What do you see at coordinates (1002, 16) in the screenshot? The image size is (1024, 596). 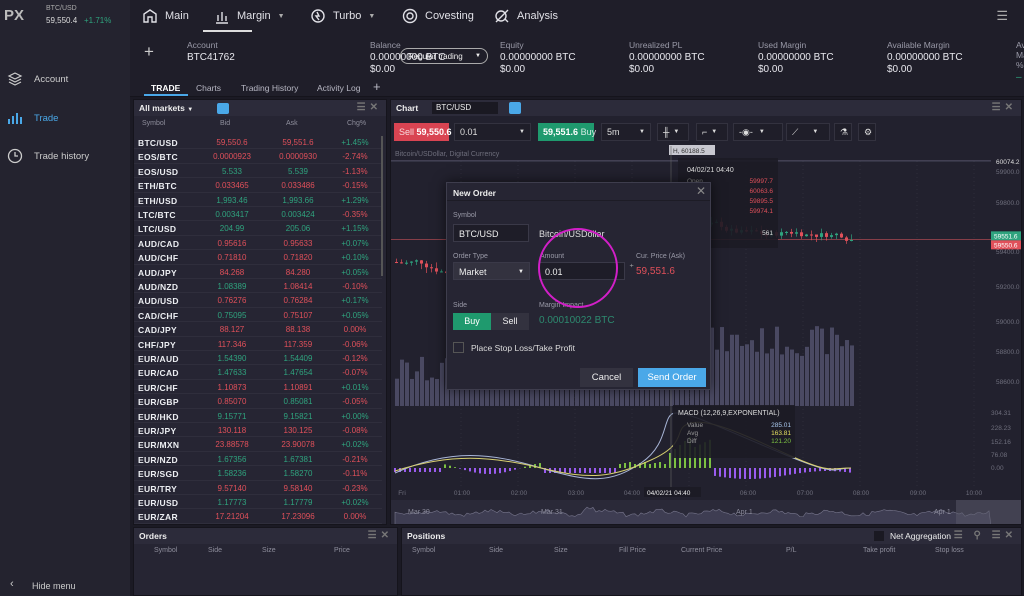 I see `hamburger-menu-icon: ☰` at bounding box center [1002, 16].